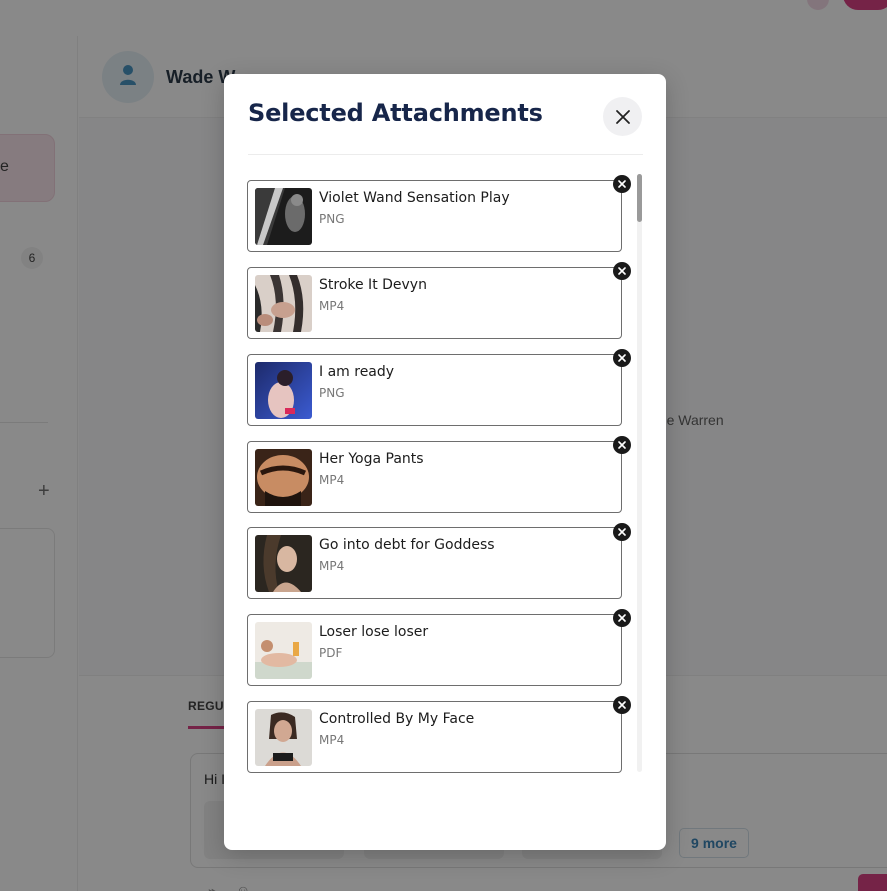 The height and width of the screenshot is (891, 887). I want to click on attachment-card: Her Yoga Pants MP4, so click(434, 477).